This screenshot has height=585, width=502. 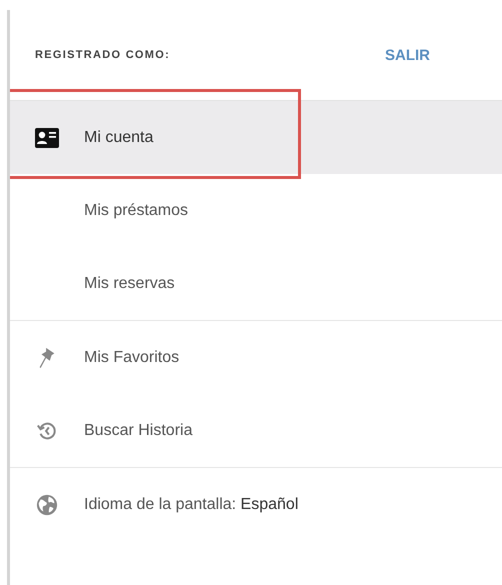 What do you see at coordinates (47, 138) in the screenshot?
I see `id-card-icon` at bounding box center [47, 138].